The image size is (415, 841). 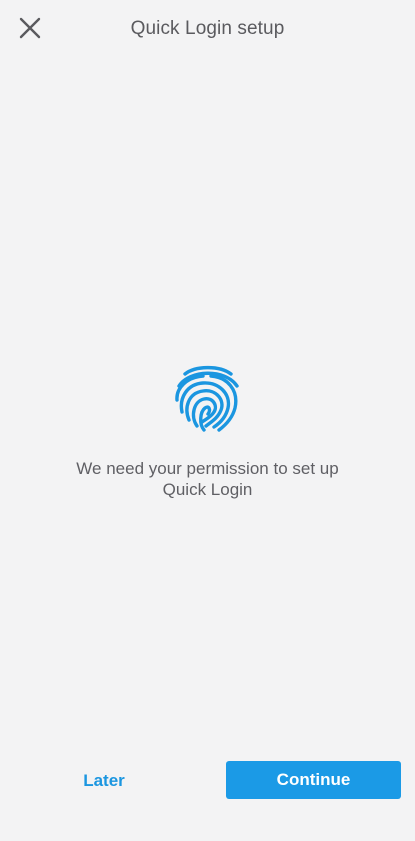 I want to click on later-button: Later, so click(x=104, y=781).